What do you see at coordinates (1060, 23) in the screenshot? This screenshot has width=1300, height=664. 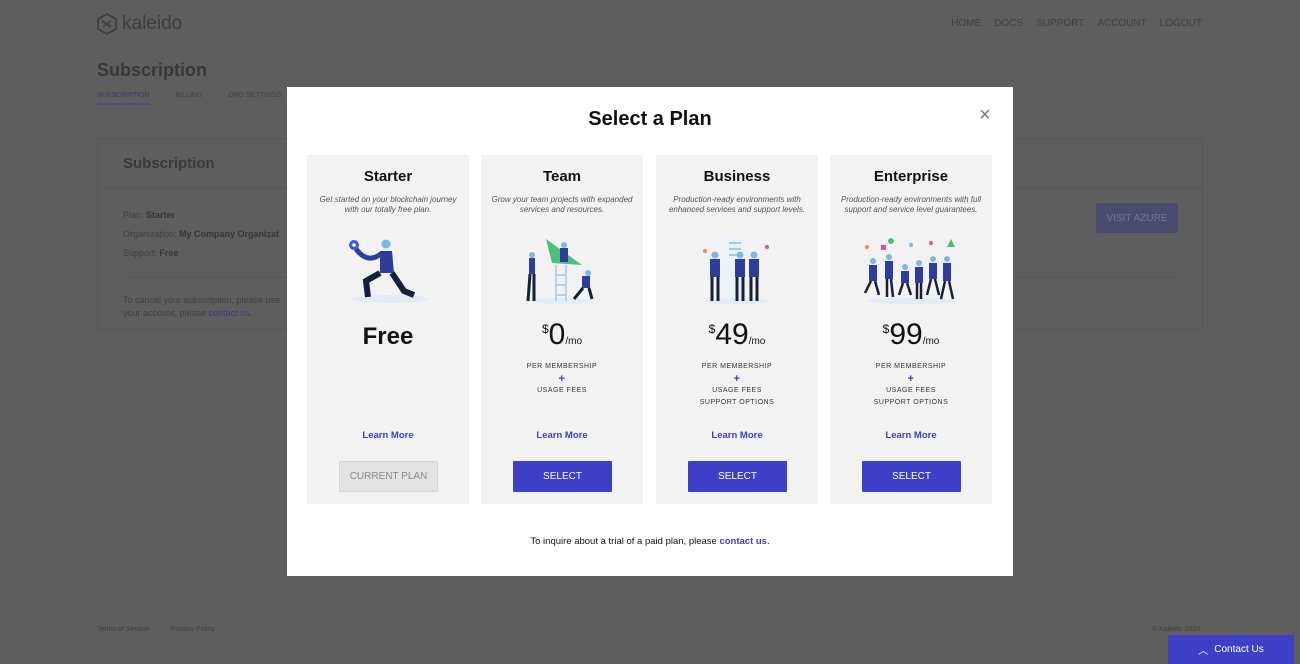 I see `nav-support: SUPPORT` at bounding box center [1060, 23].